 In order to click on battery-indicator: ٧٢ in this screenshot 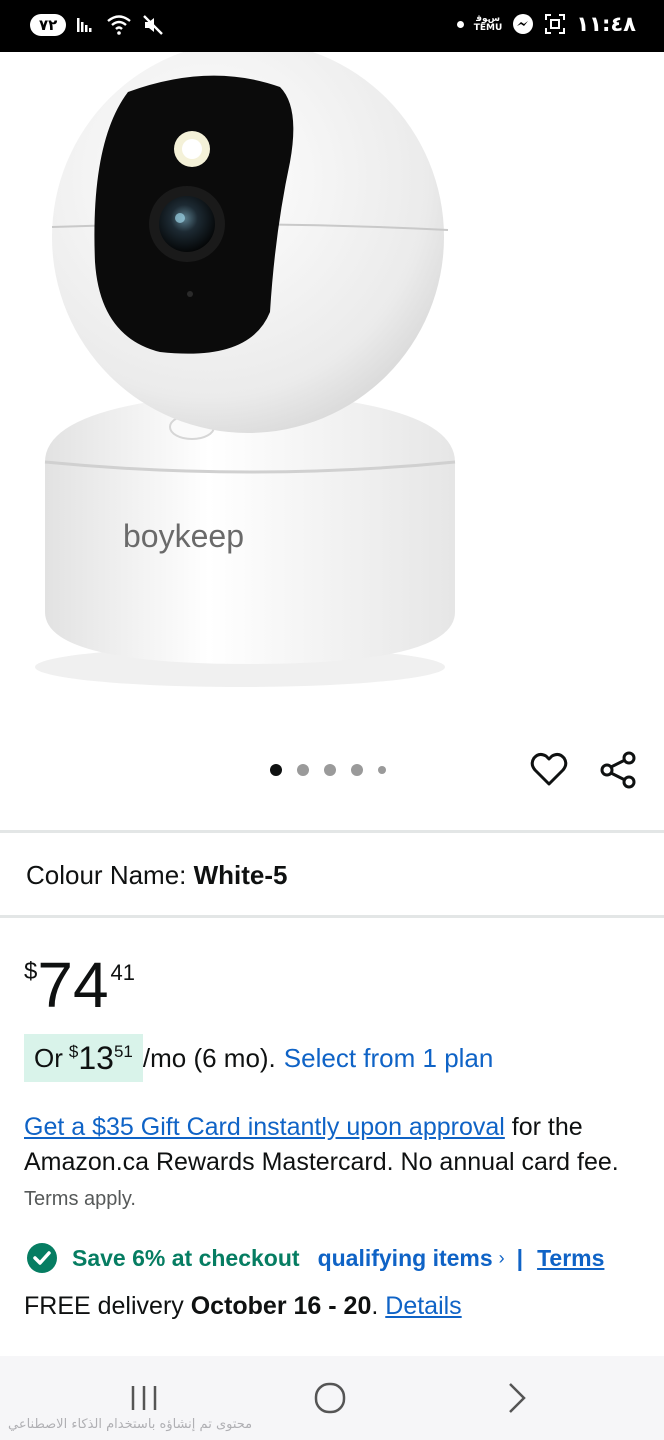, I will do `click(48, 25)`.